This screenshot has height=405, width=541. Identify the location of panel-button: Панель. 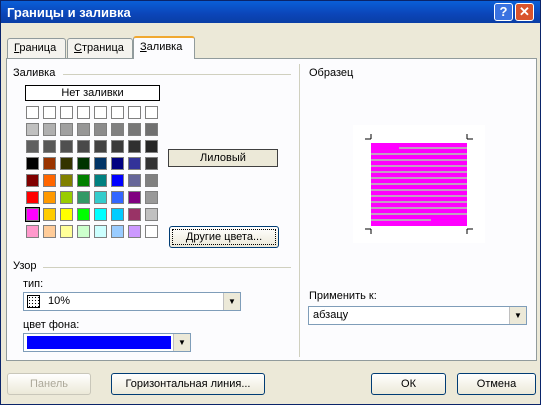
(49, 384).